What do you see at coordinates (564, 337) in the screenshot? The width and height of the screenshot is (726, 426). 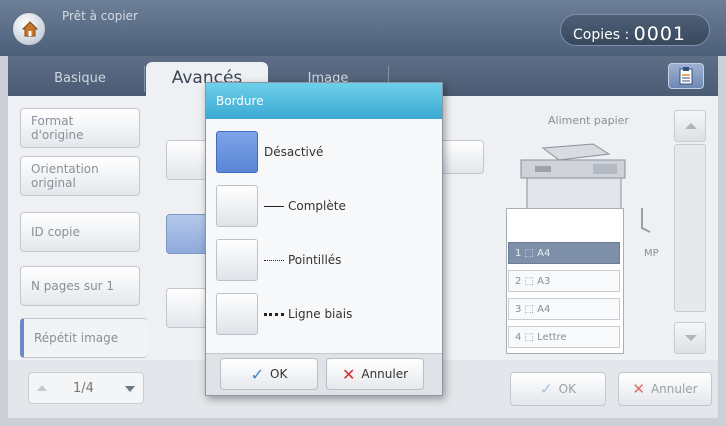 I see `tray-4: 4 ⬚ Lettre` at bounding box center [564, 337].